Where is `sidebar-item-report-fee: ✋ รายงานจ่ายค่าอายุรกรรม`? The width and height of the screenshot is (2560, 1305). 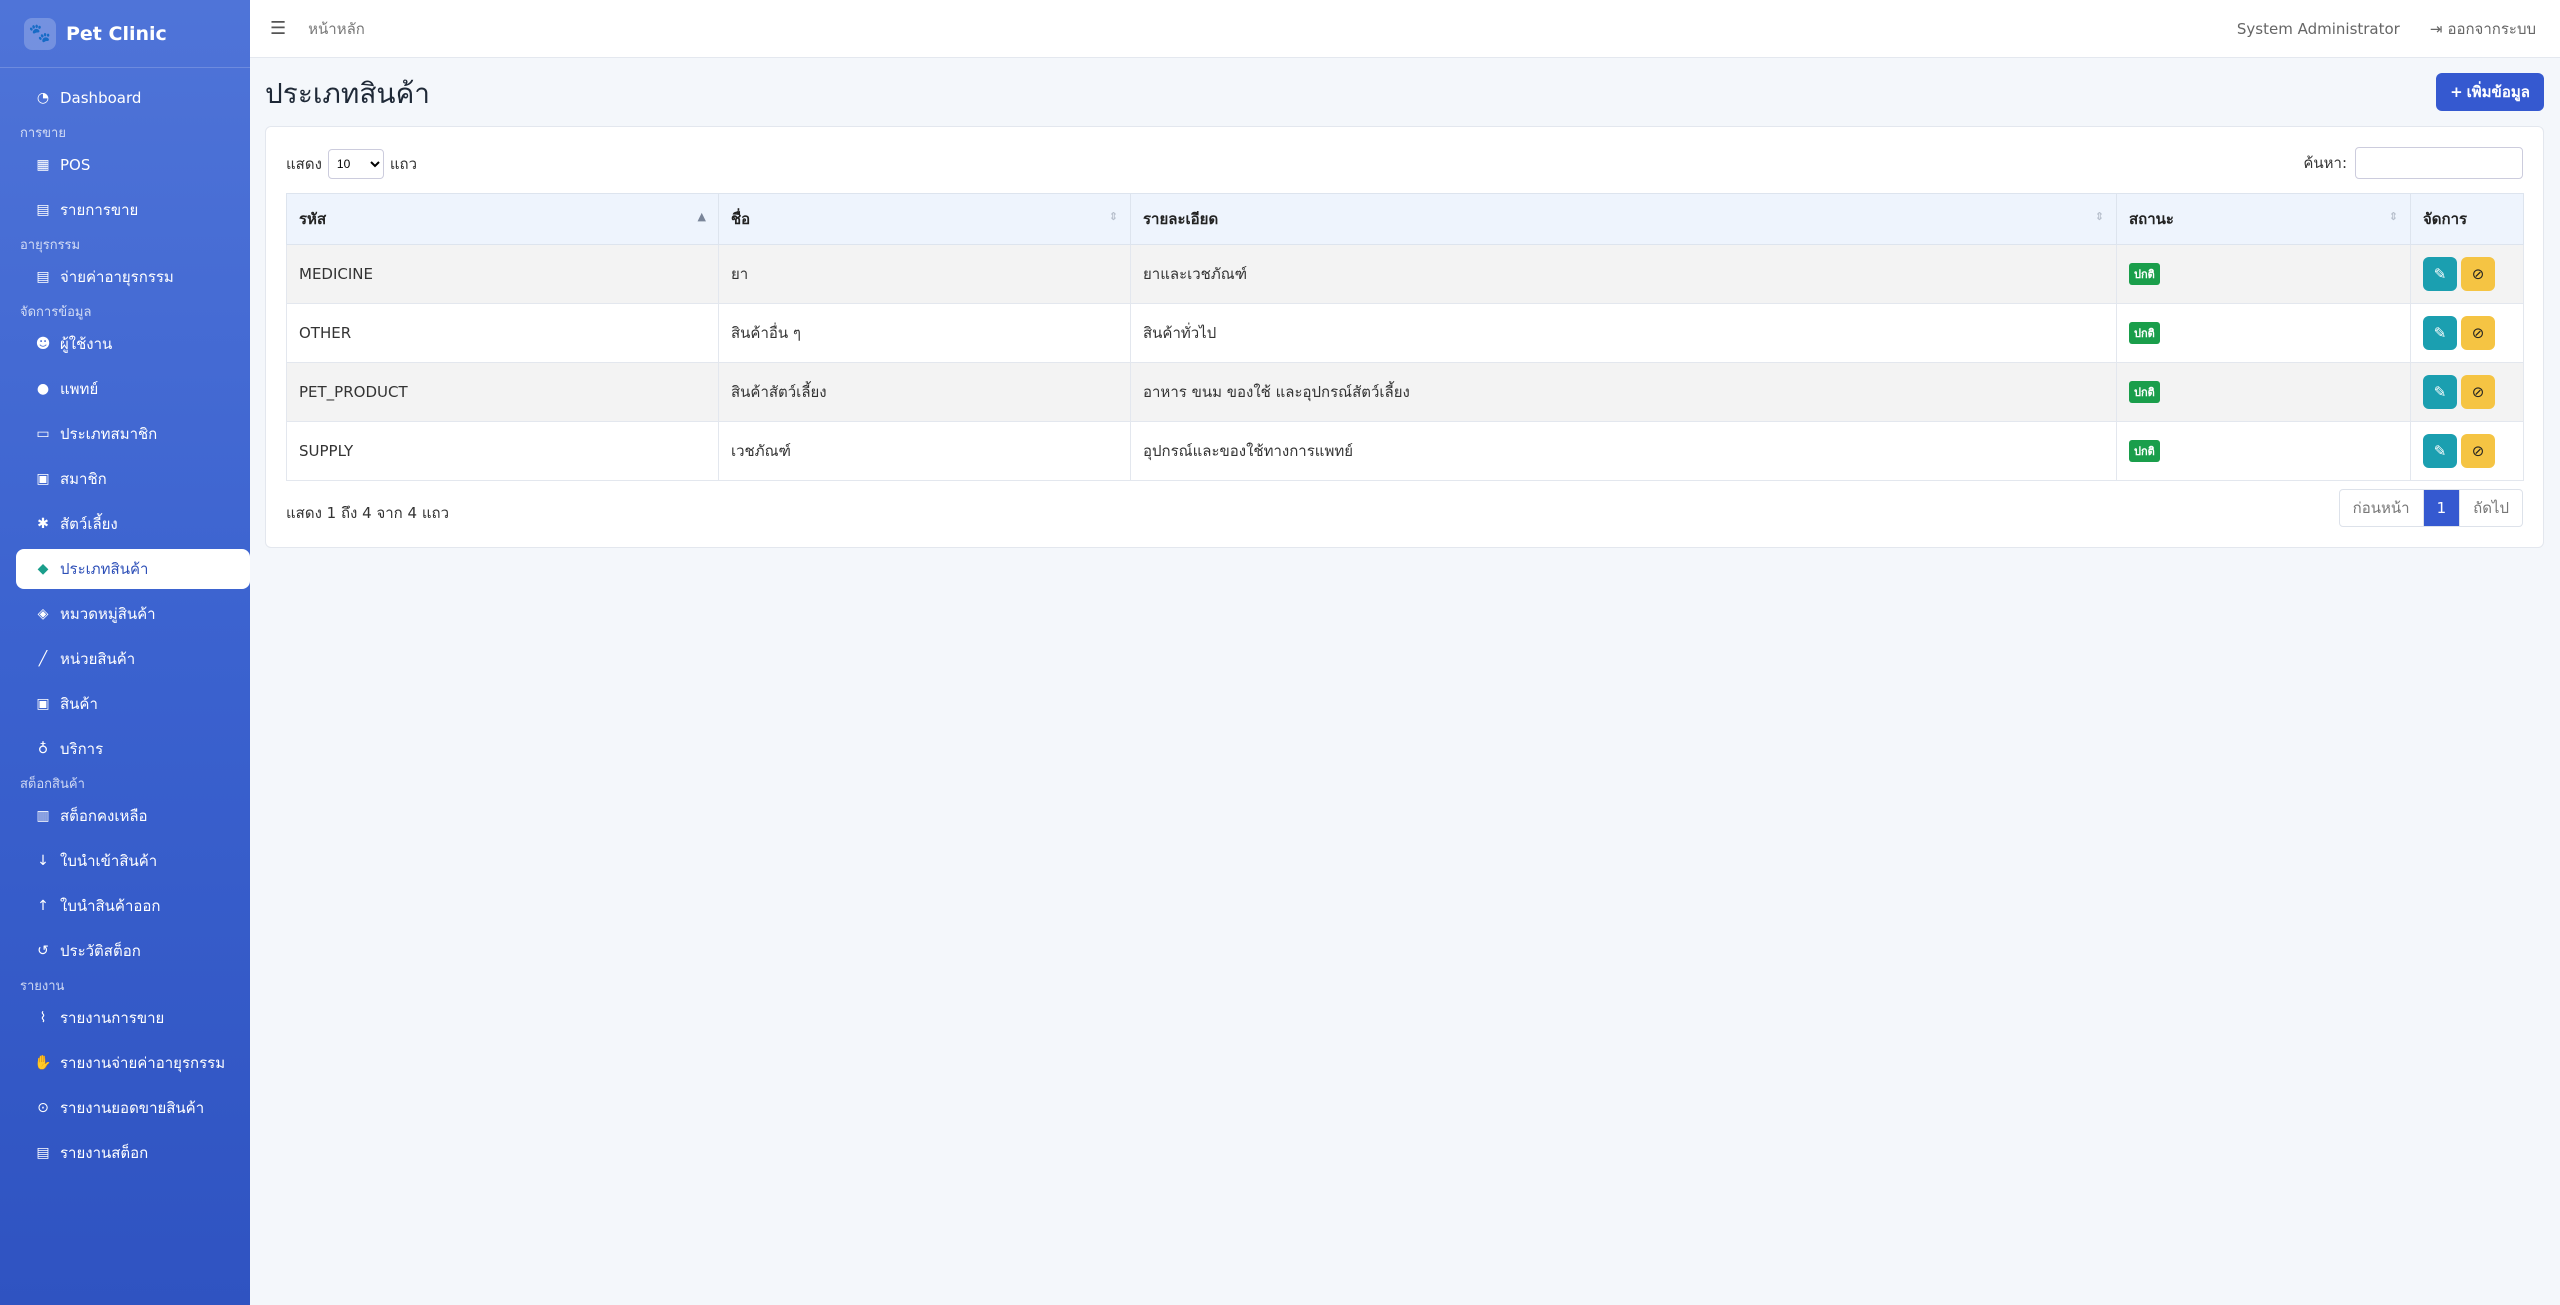 sidebar-item-report-fee: ✋ รายงานจ่ายค่าอายุรกรรม is located at coordinates (133, 1063).